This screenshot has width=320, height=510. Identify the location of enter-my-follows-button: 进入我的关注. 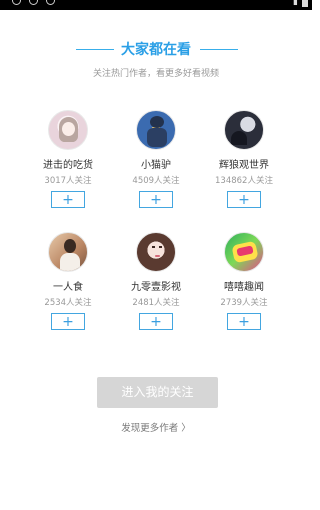
(157, 392).